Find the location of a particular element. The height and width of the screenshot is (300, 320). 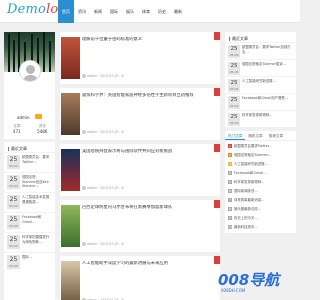

profile-stats: 文章 471 浏览 5486 is located at coordinates (29, 129).